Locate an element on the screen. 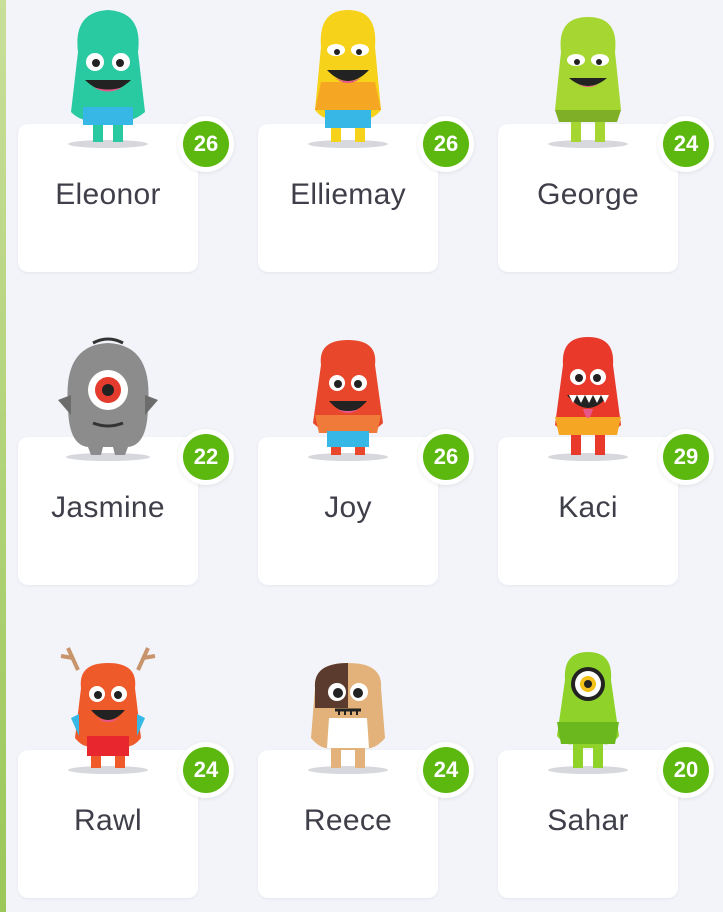 The height and width of the screenshot is (912, 723). gray-one-eyed-monster-icon is located at coordinates (108, 385).